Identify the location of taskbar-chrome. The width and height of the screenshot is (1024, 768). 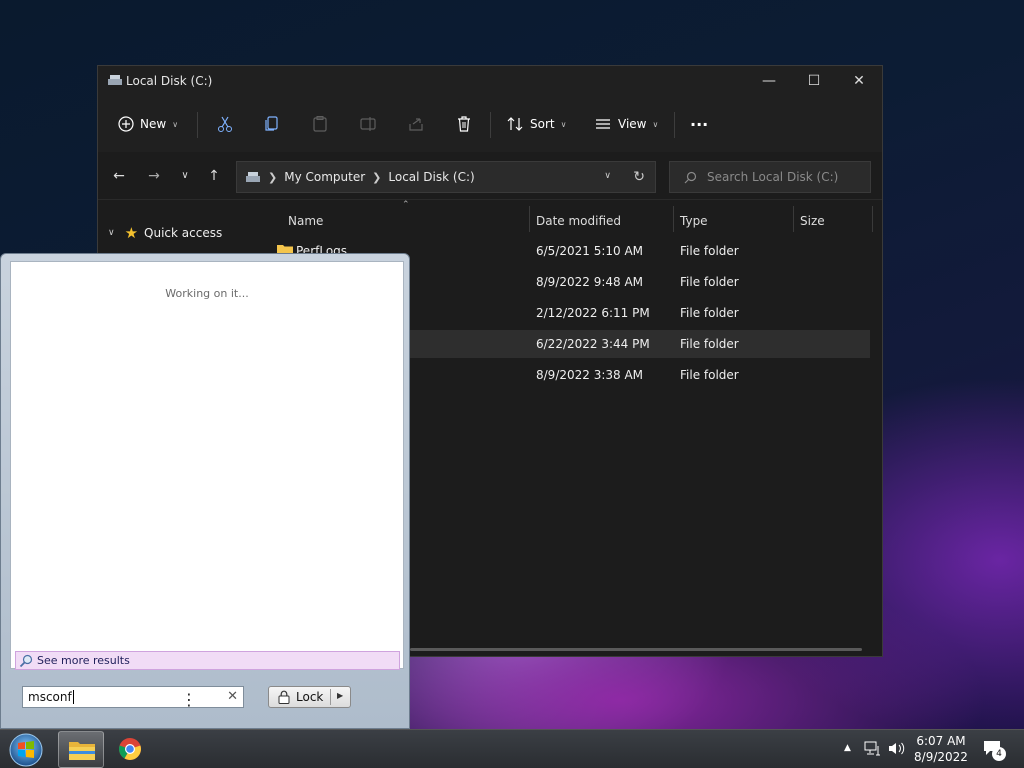
(129, 749).